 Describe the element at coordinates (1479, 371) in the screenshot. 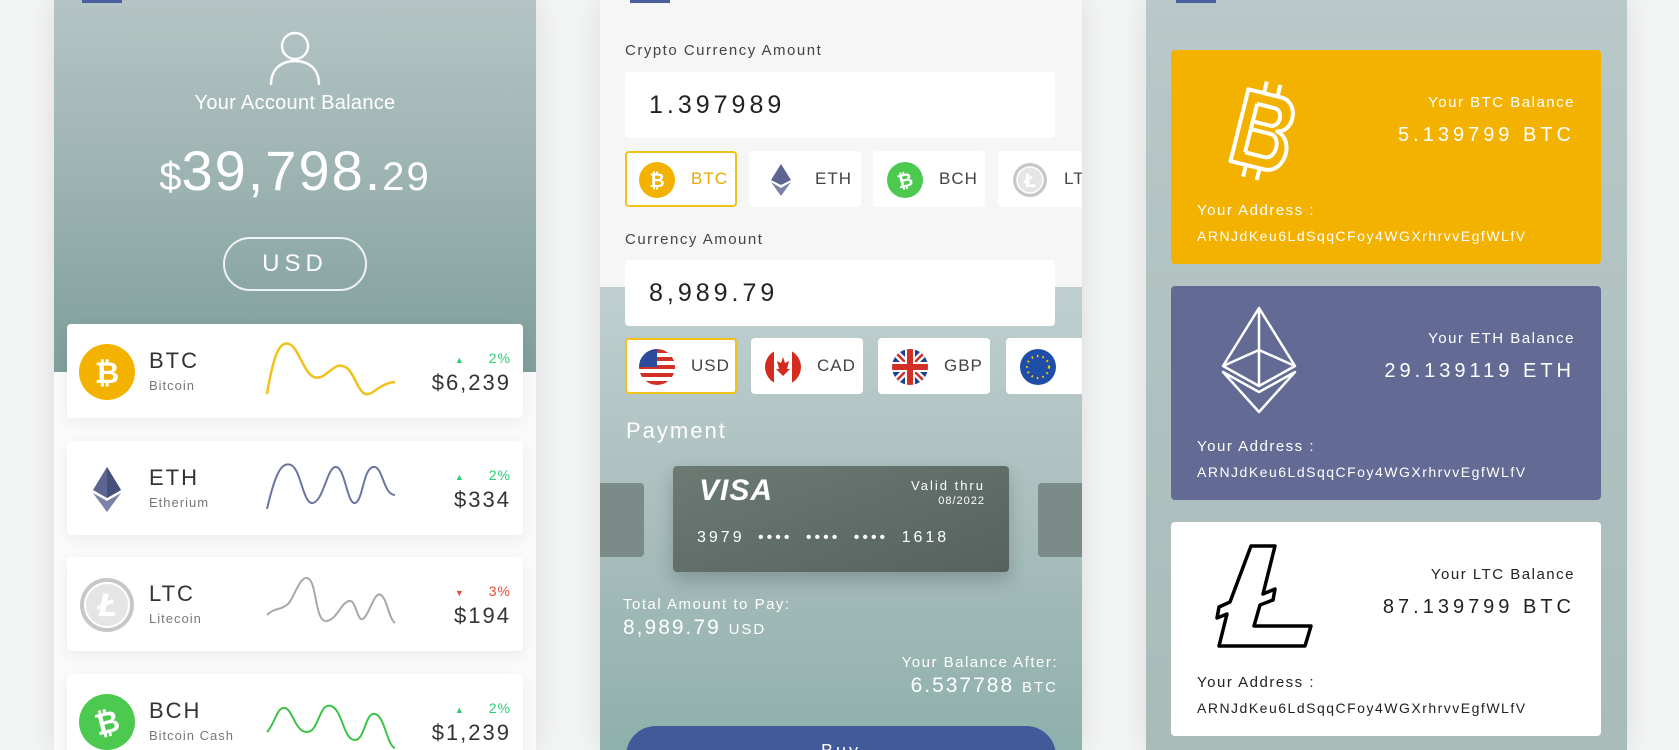

I see `wallet-balance: 29.139119 ETH` at that location.